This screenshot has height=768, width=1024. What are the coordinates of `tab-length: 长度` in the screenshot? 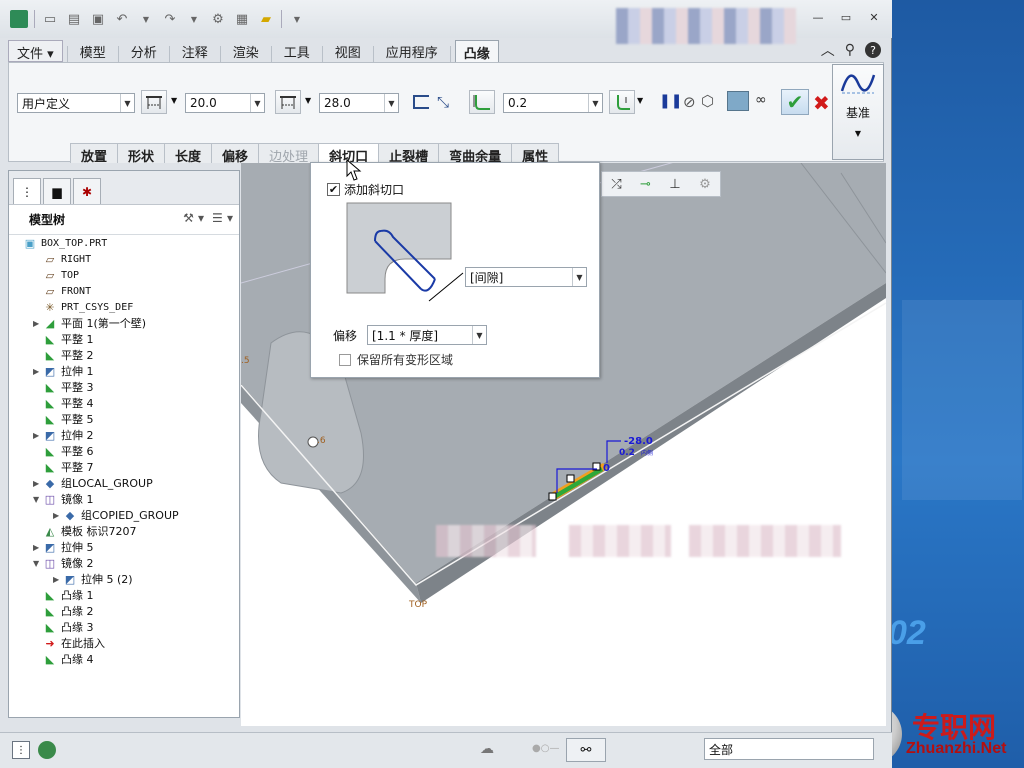 It's located at (188, 154).